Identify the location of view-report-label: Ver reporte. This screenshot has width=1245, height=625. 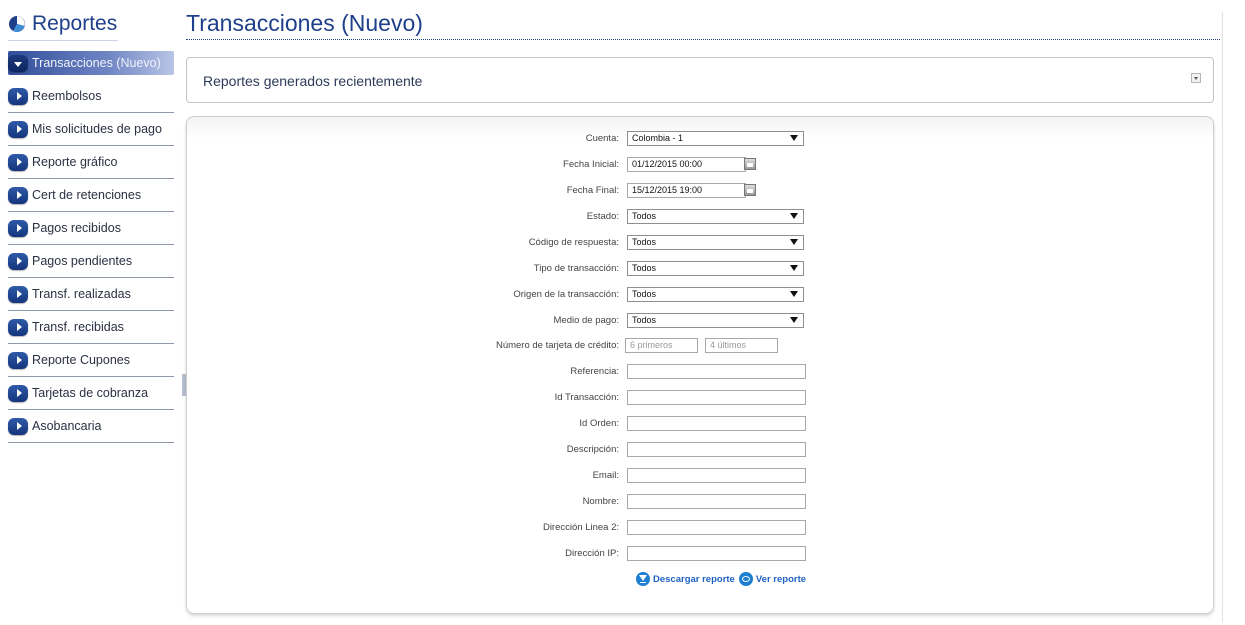
(781, 579).